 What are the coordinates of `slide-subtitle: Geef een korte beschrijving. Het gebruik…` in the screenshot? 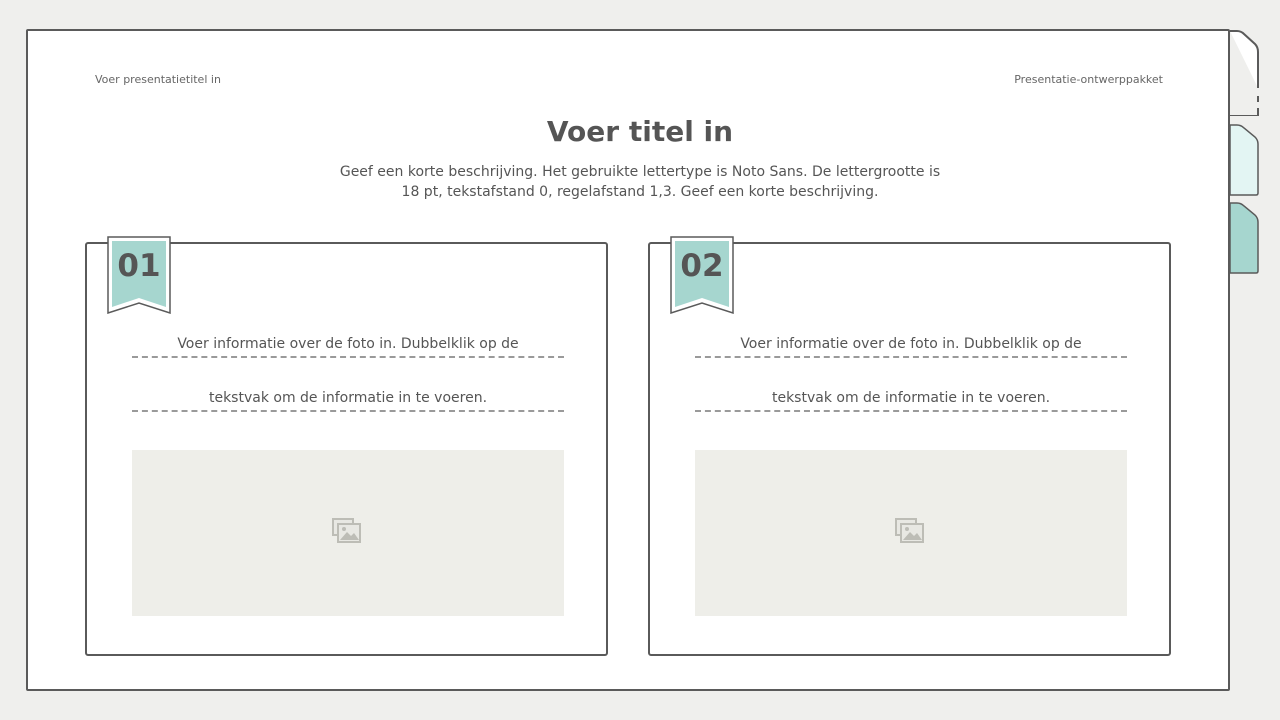 It's located at (640, 182).